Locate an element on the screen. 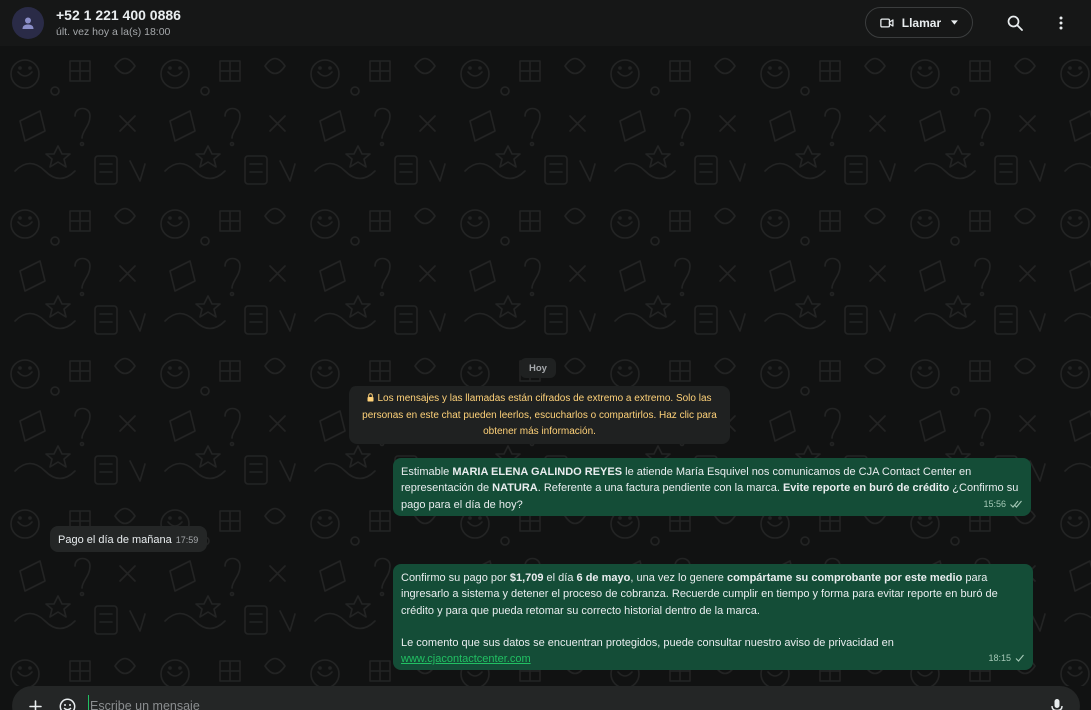 The width and height of the screenshot is (1091, 710). attach-button is located at coordinates (35, 702).